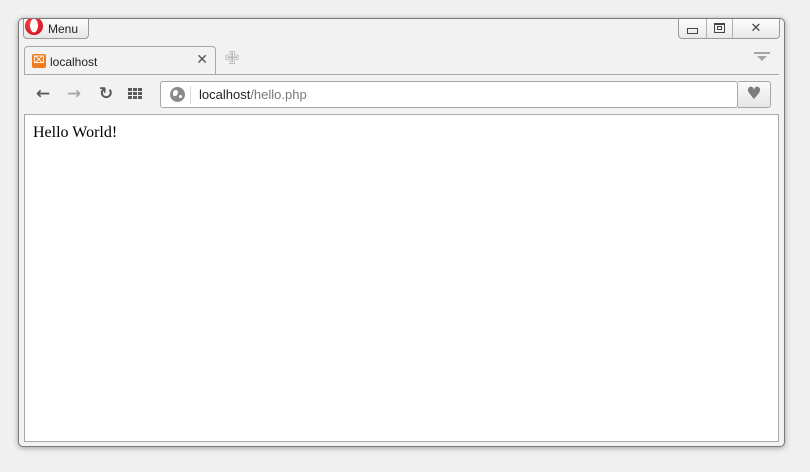 The height and width of the screenshot is (472, 810). I want to click on favorite-button: ♥, so click(754, 94).